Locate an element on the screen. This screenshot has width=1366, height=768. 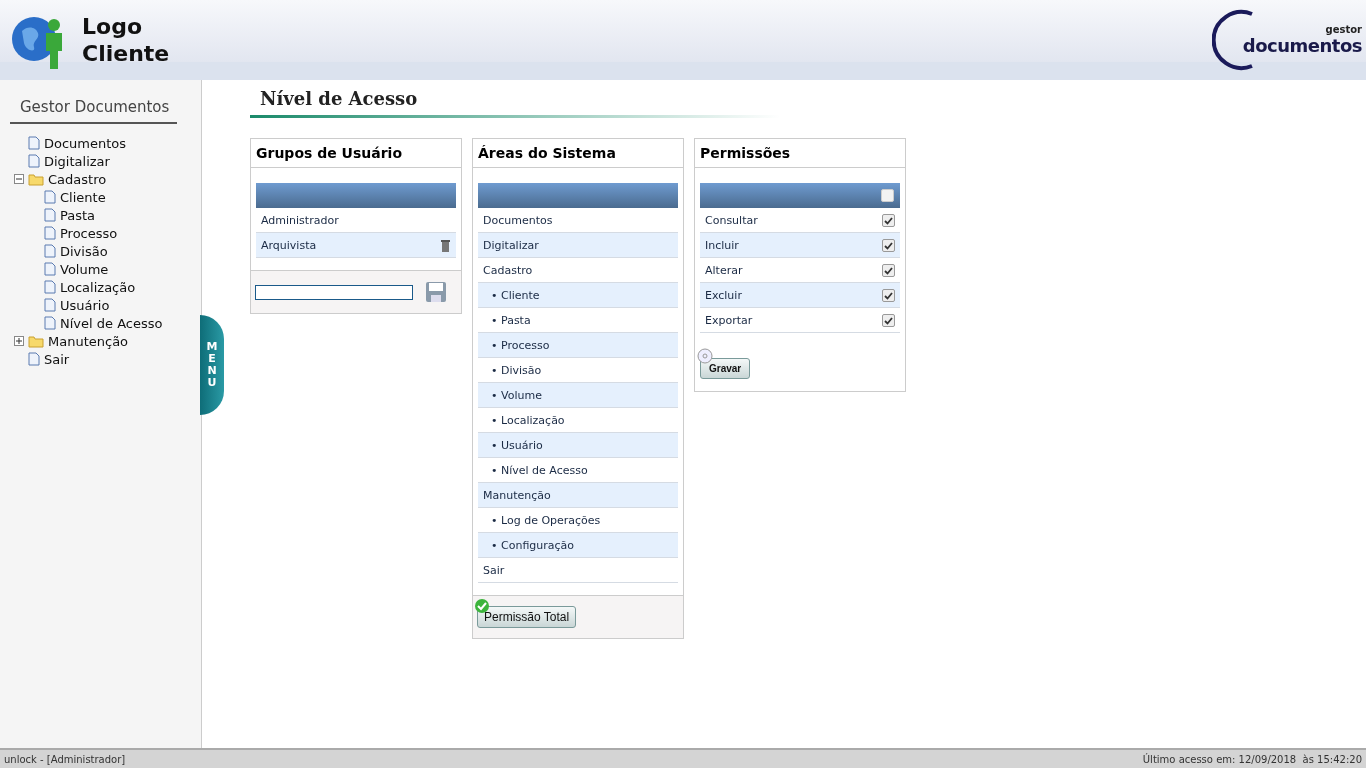
menu-item: Cadastro is located at coordinates (77, 179).